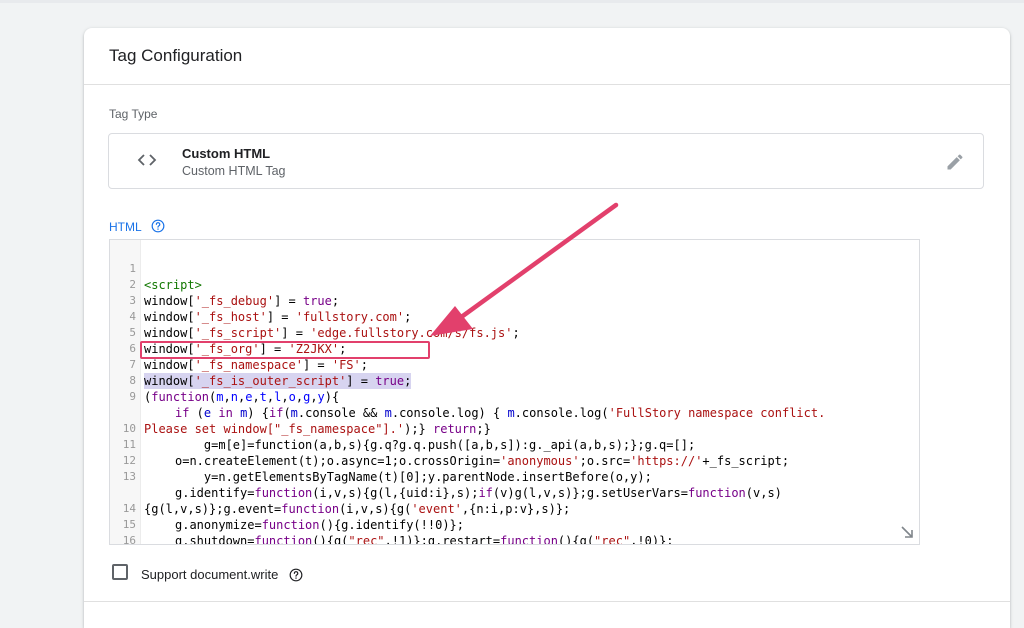  I want to click on tag-type-subtitle: Custom HTML Tag, so click(234, 171).